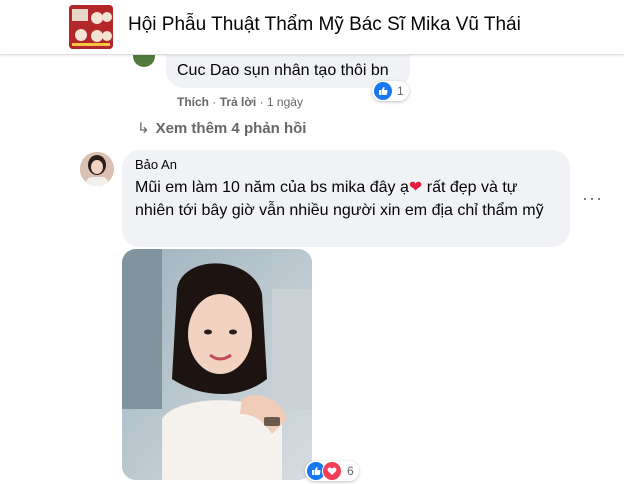  I want to click on avatar-photo, so click(97, 169).